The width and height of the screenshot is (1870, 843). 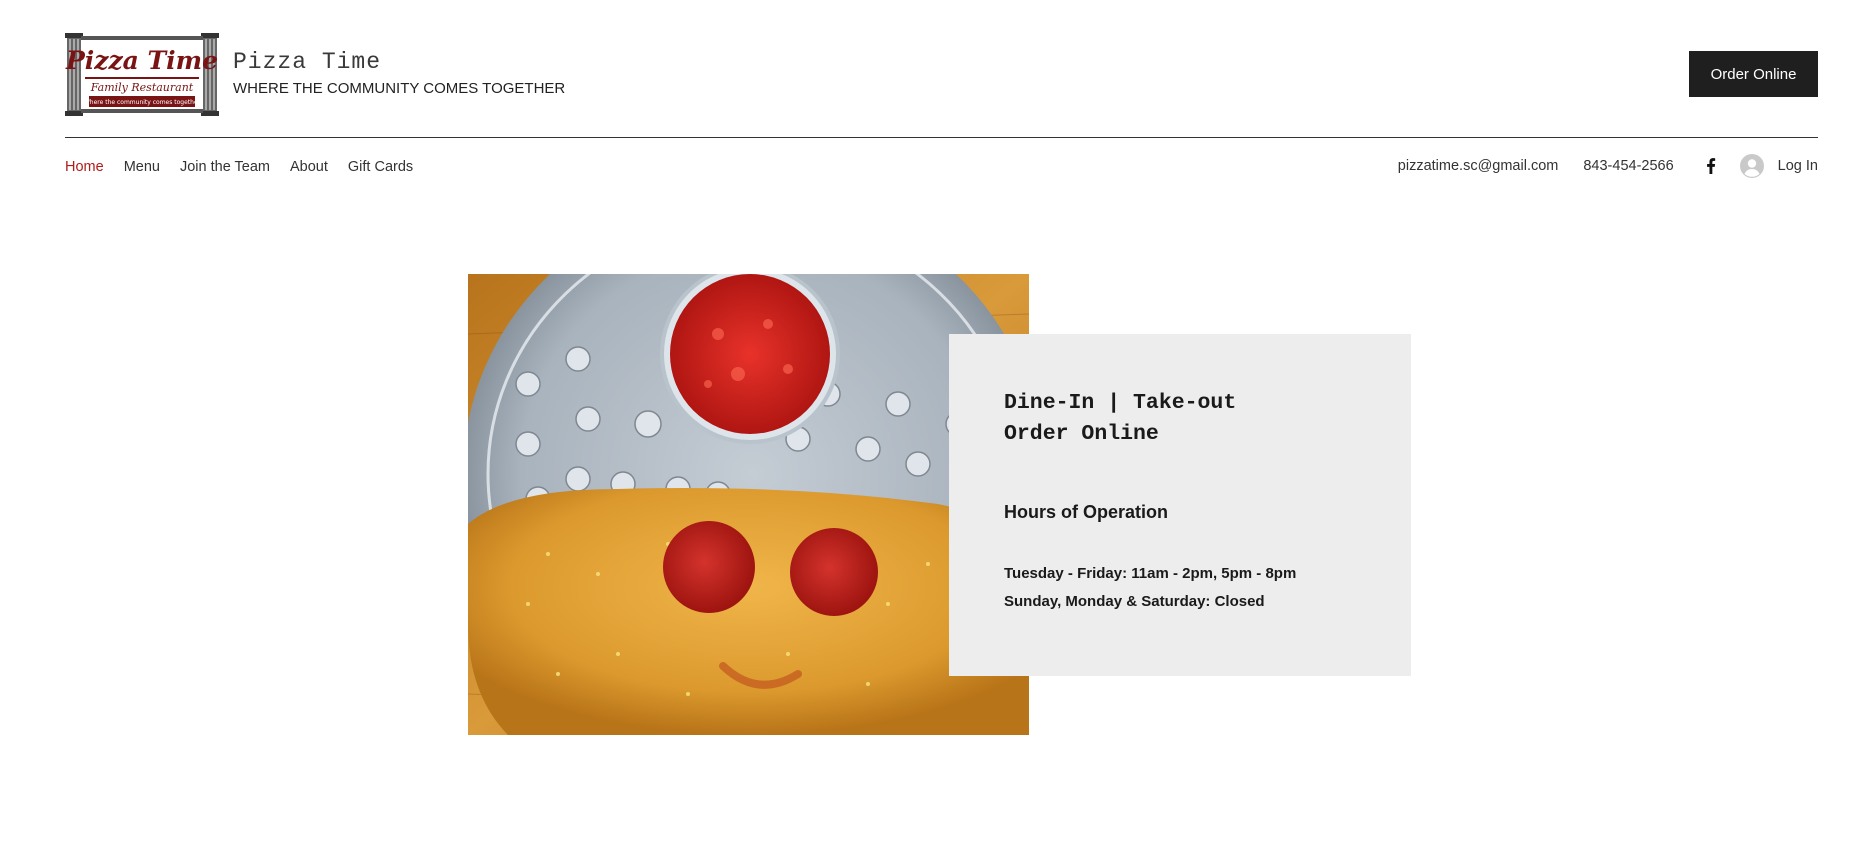 What do you see at coordinates (1797, 166) in the screenshot?
I see `login-label: Log In` at bounding box center [1797, 166].